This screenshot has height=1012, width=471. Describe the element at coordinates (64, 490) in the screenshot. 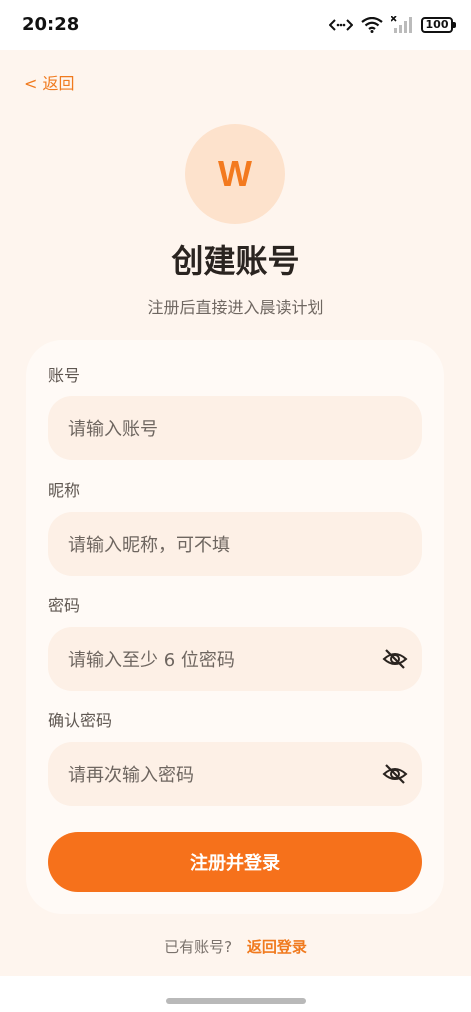

I see `nickname-label: 昵称` at that location.